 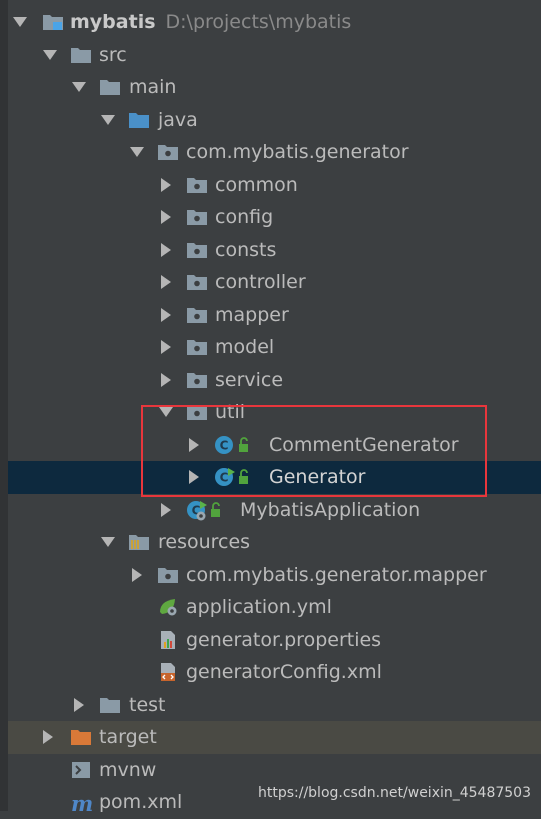 I want to click on tree-row-mapper-resources: com.mybatis.generator.mapper, so click(x=274, y=575).